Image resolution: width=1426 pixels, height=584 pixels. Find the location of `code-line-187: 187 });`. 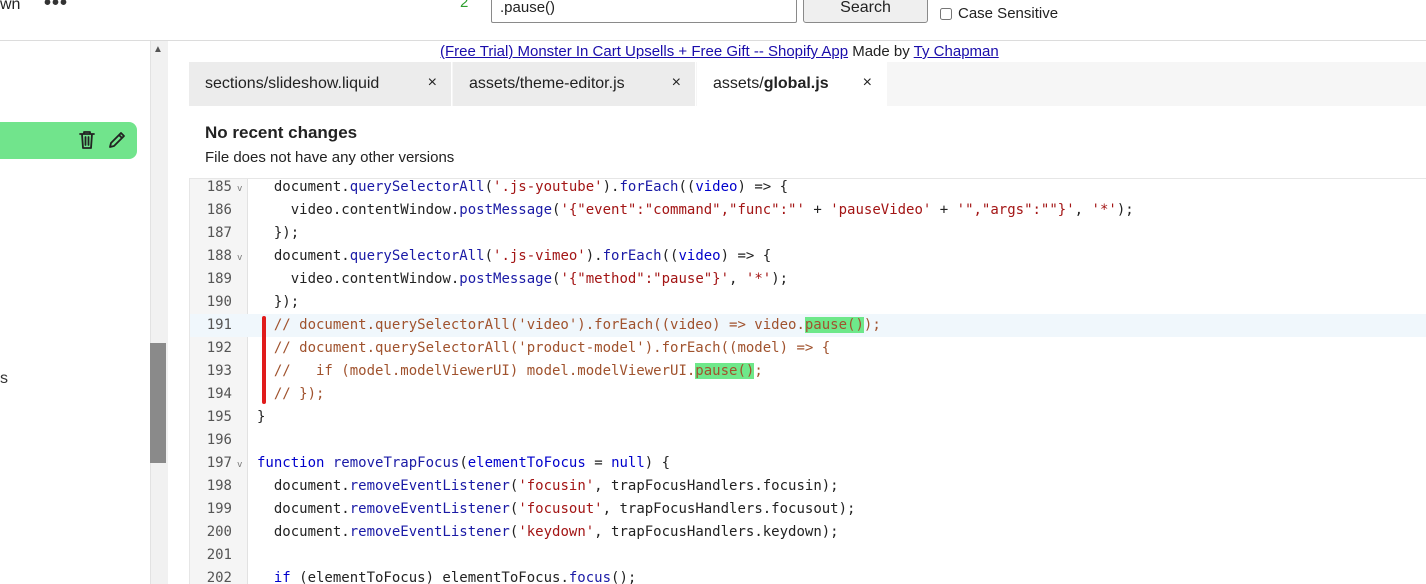

code-line-187: 187 }); is located at coordinates (808, 233).